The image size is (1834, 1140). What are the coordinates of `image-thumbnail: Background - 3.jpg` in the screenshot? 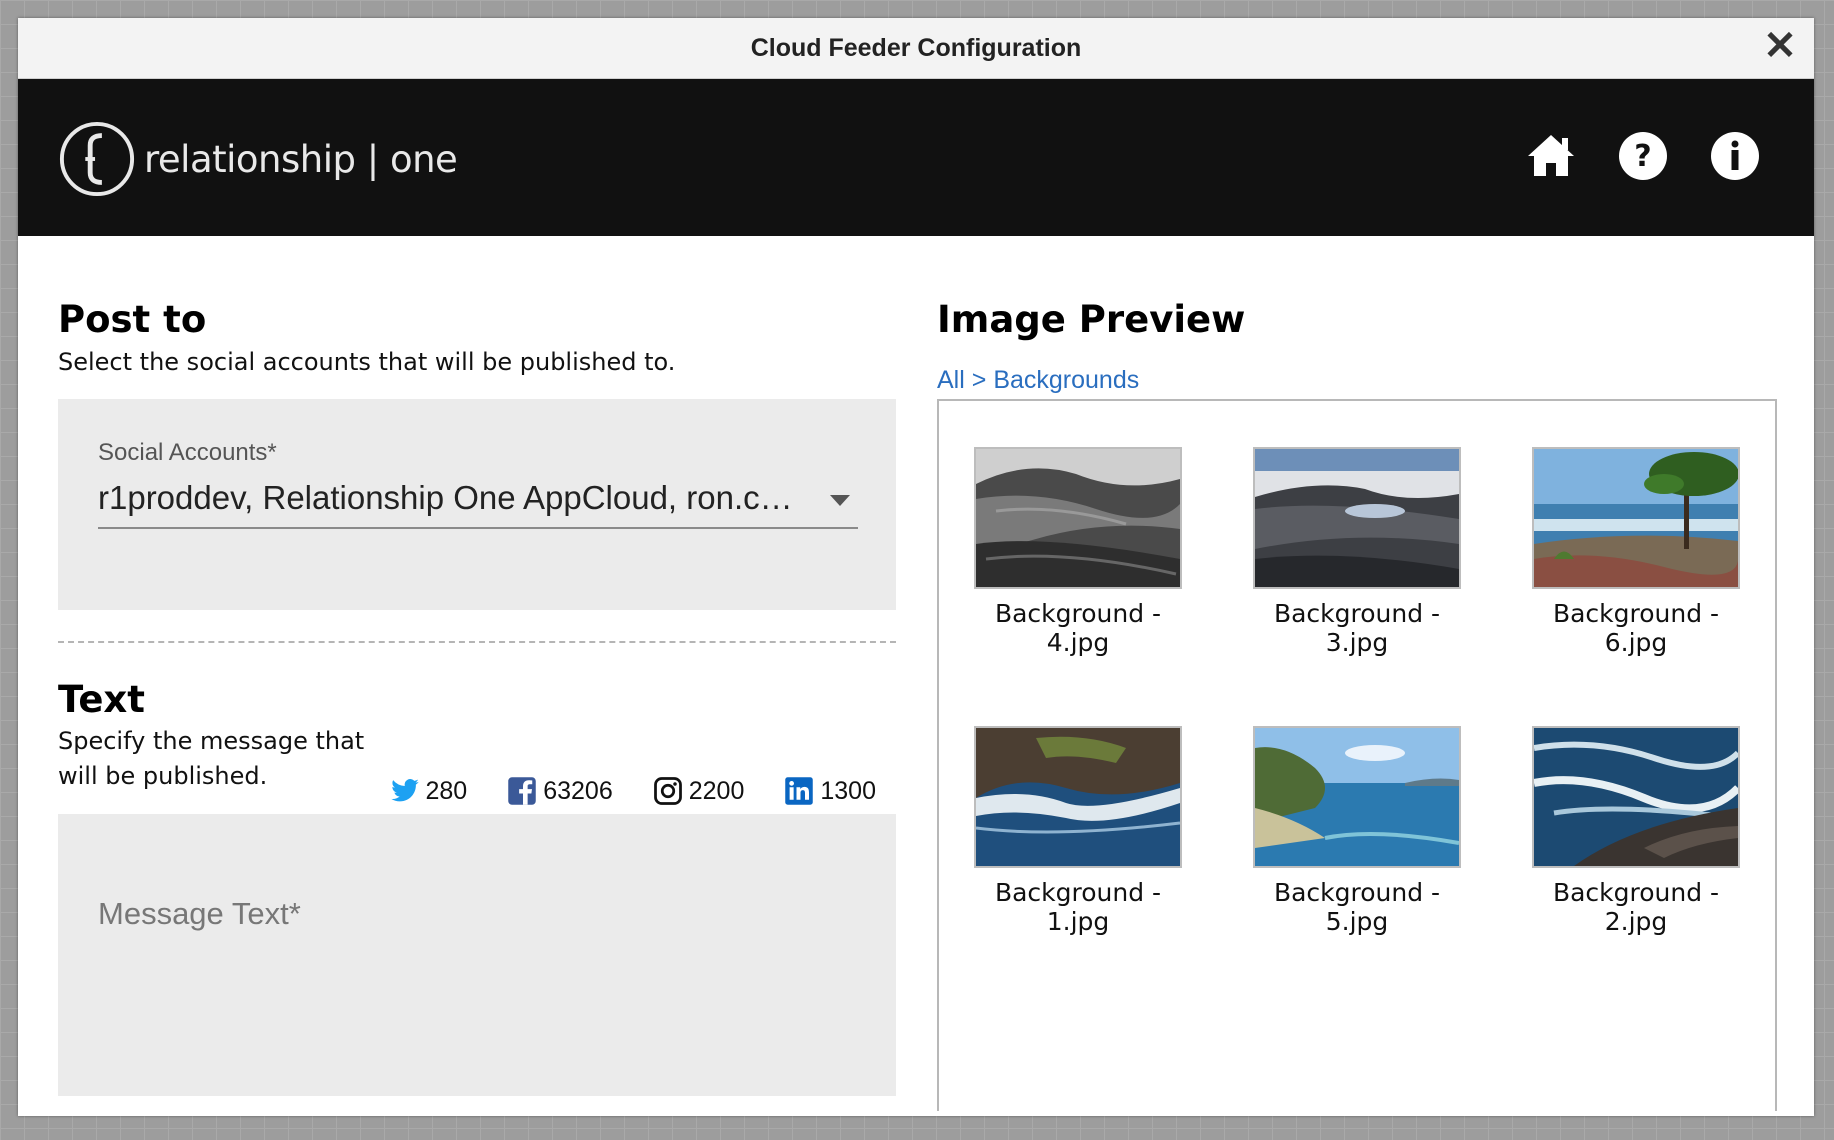 It's located at (1357, 552).